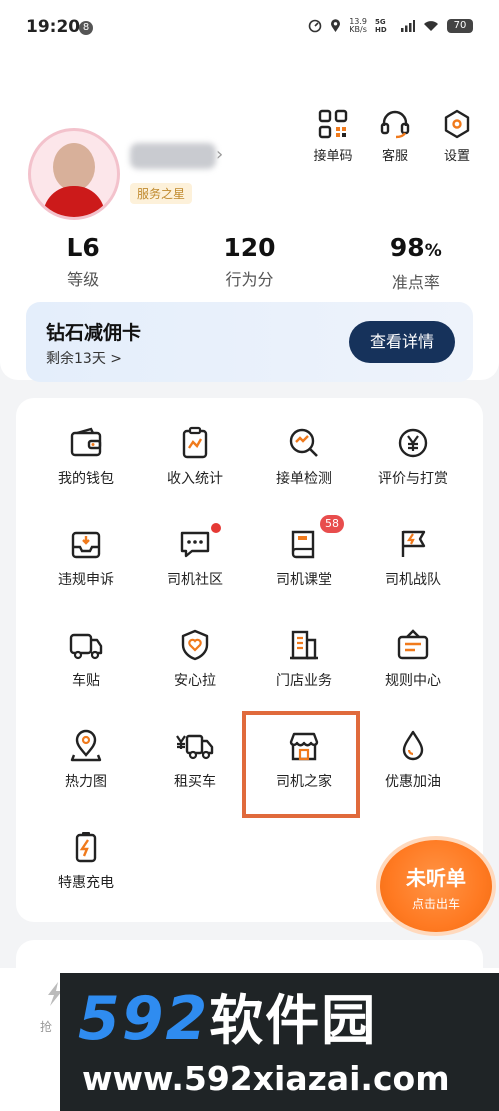  I want to click on grid-label: 规则中心, so click(413, 681).